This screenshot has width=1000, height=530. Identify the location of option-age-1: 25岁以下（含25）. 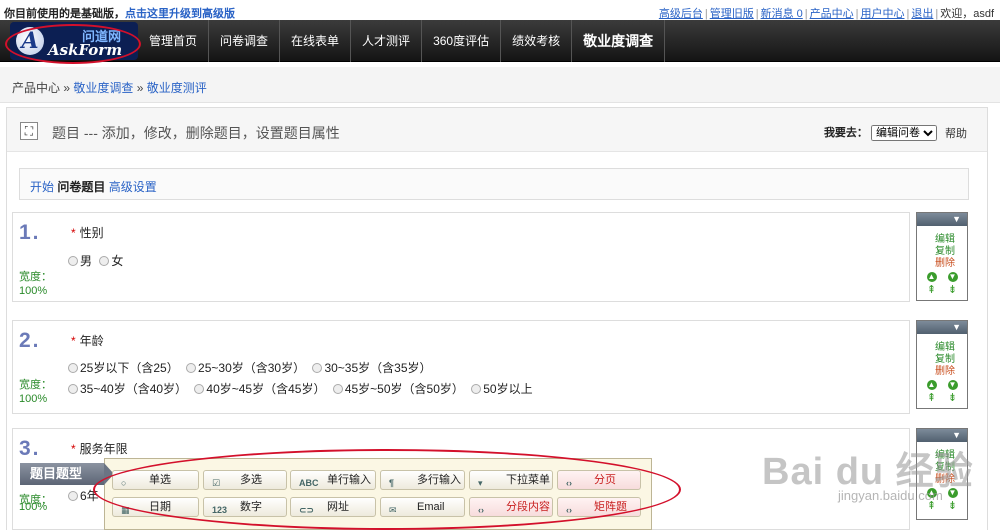
(123, 368).